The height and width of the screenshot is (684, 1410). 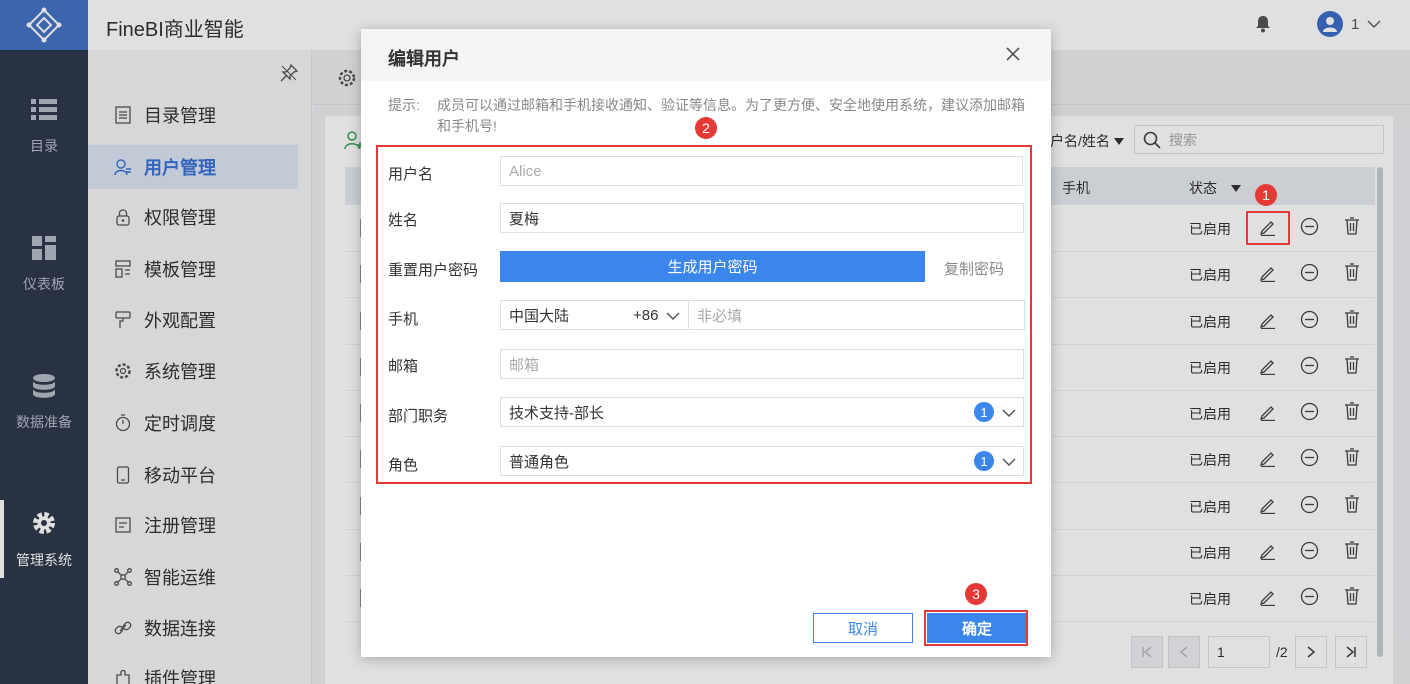 What do you see at coordinates (976, 628) in the screenshot?
I see `annotation-box-confirm` at bounding box center [976, 628].